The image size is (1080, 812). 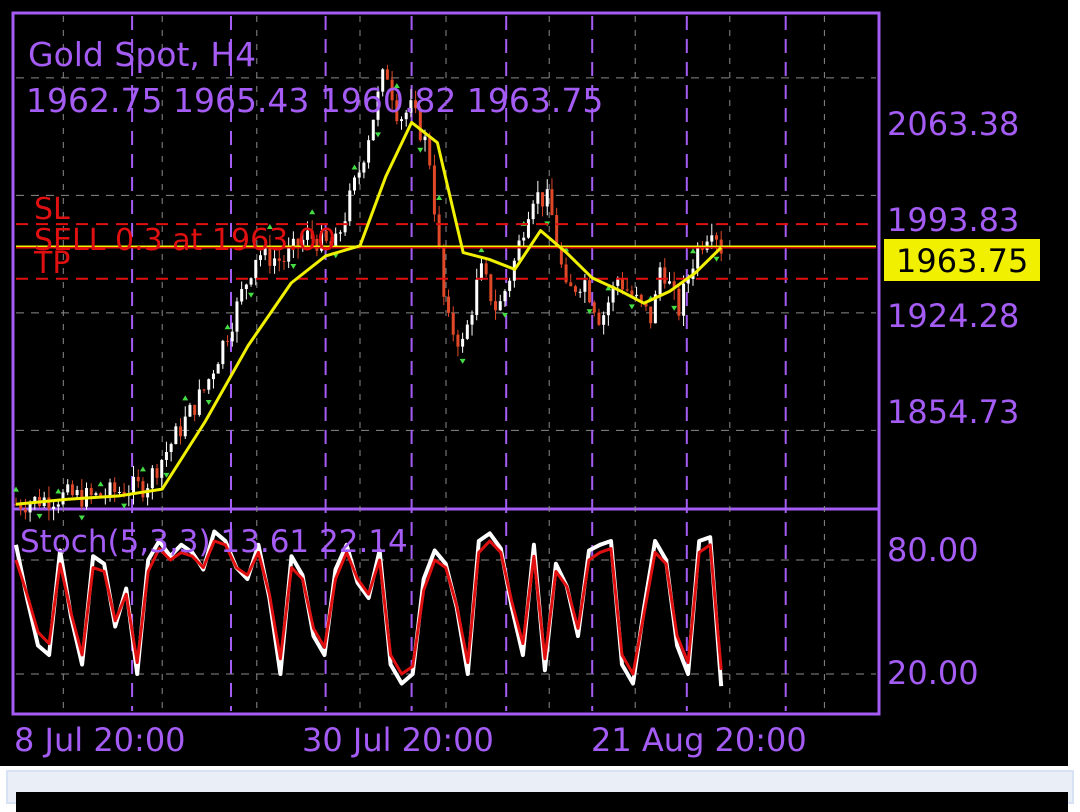 I want to click on price-tick-4: 1854.73, so click(x=953, y=412).